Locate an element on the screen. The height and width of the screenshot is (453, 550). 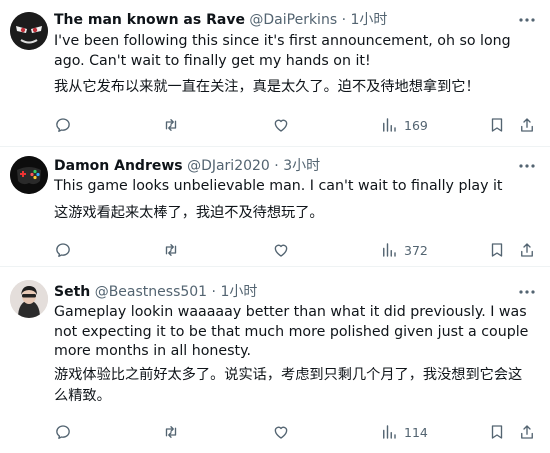
display-name: Seth is located at coordinates (72, 292).